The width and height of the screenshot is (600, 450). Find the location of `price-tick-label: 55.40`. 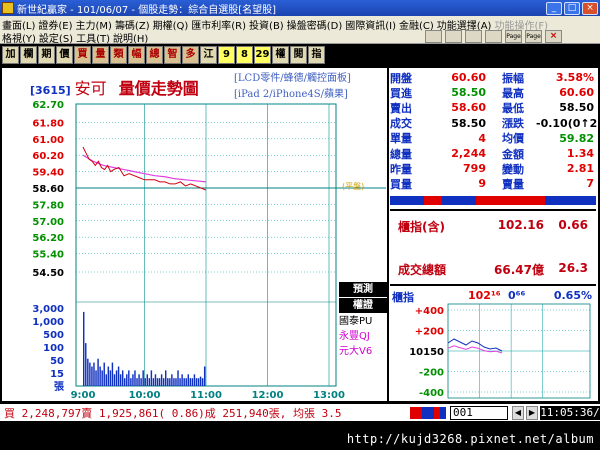

price-tick-label: 55.40 is located at coordinates (48, 255).